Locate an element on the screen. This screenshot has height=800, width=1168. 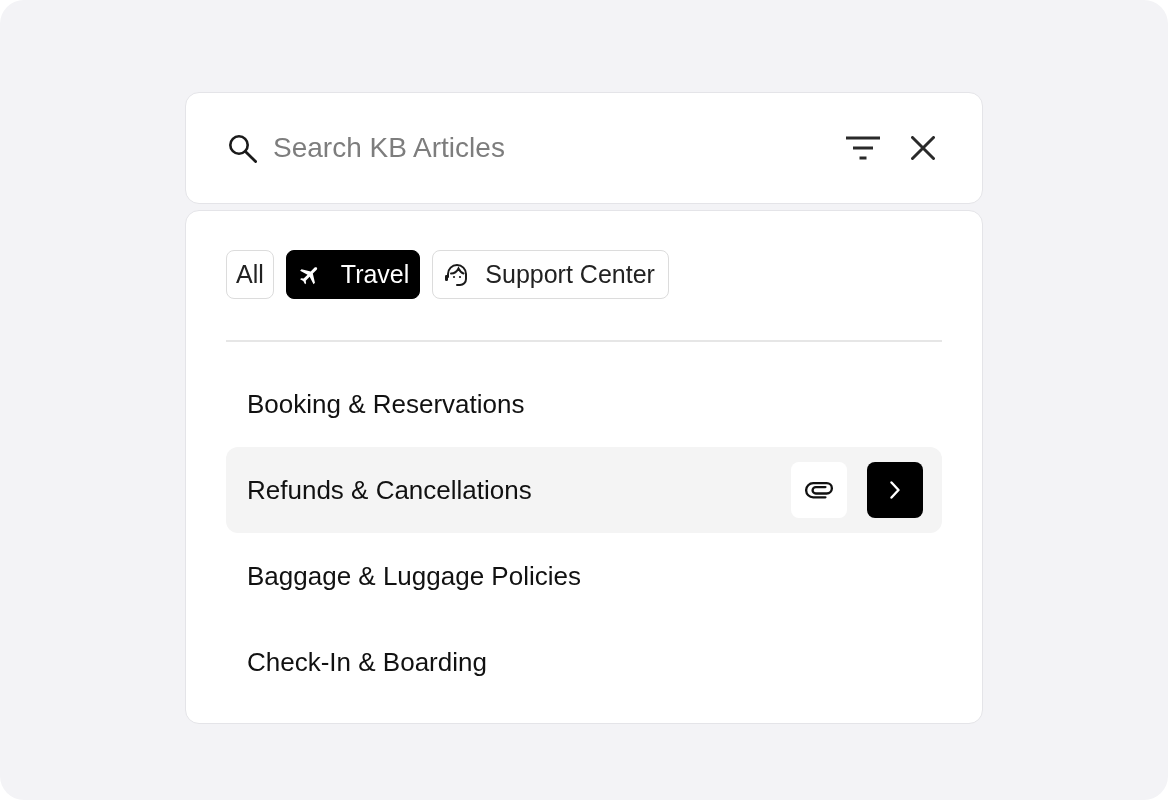
article-item: Refunds & Cancellations is located at coordinates (584, 490).